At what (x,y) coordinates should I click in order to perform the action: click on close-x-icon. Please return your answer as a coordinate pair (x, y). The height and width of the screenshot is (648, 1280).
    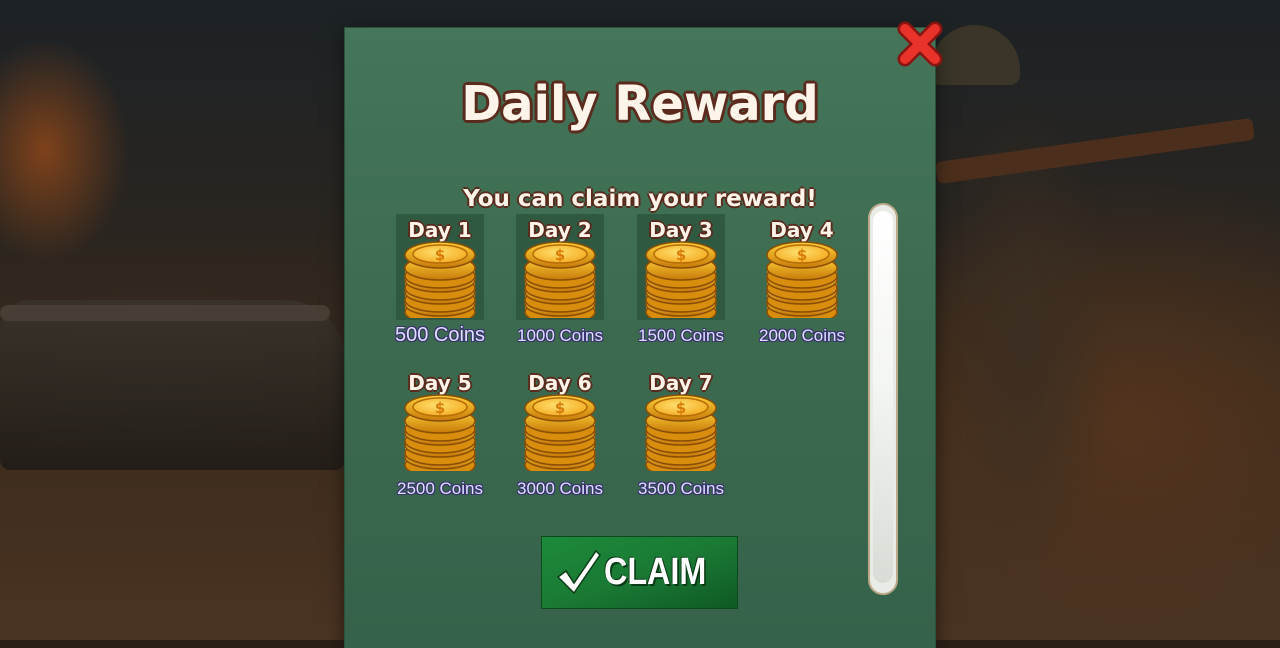
    Looking at the image, I should click on (920, 44).